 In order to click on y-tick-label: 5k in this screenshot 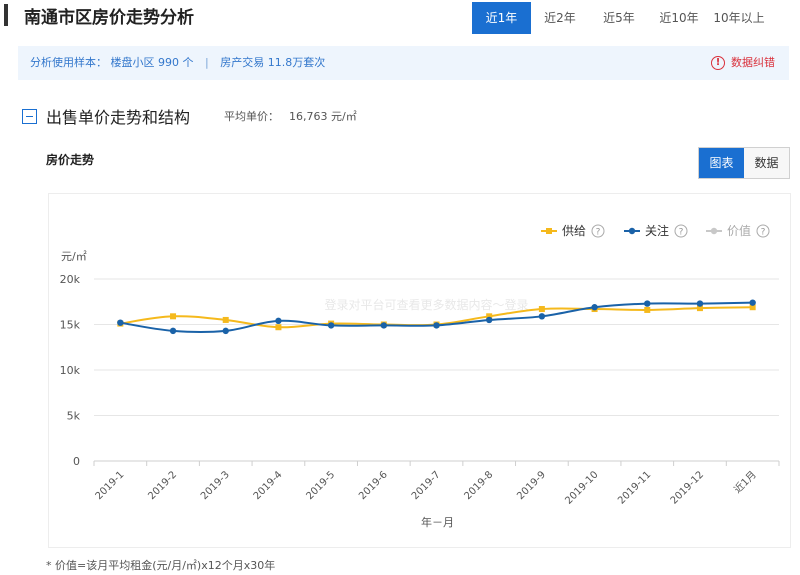, I will do `click(74, 416)`.